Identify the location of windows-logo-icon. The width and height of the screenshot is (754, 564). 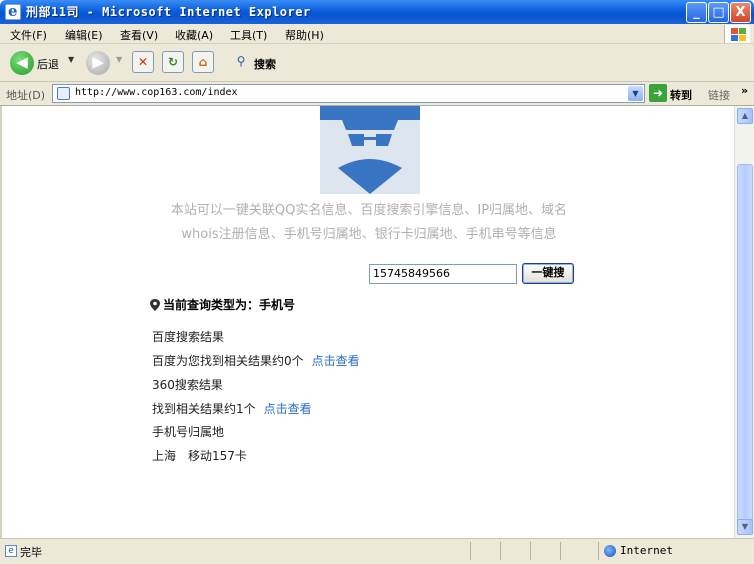
(737, 34).